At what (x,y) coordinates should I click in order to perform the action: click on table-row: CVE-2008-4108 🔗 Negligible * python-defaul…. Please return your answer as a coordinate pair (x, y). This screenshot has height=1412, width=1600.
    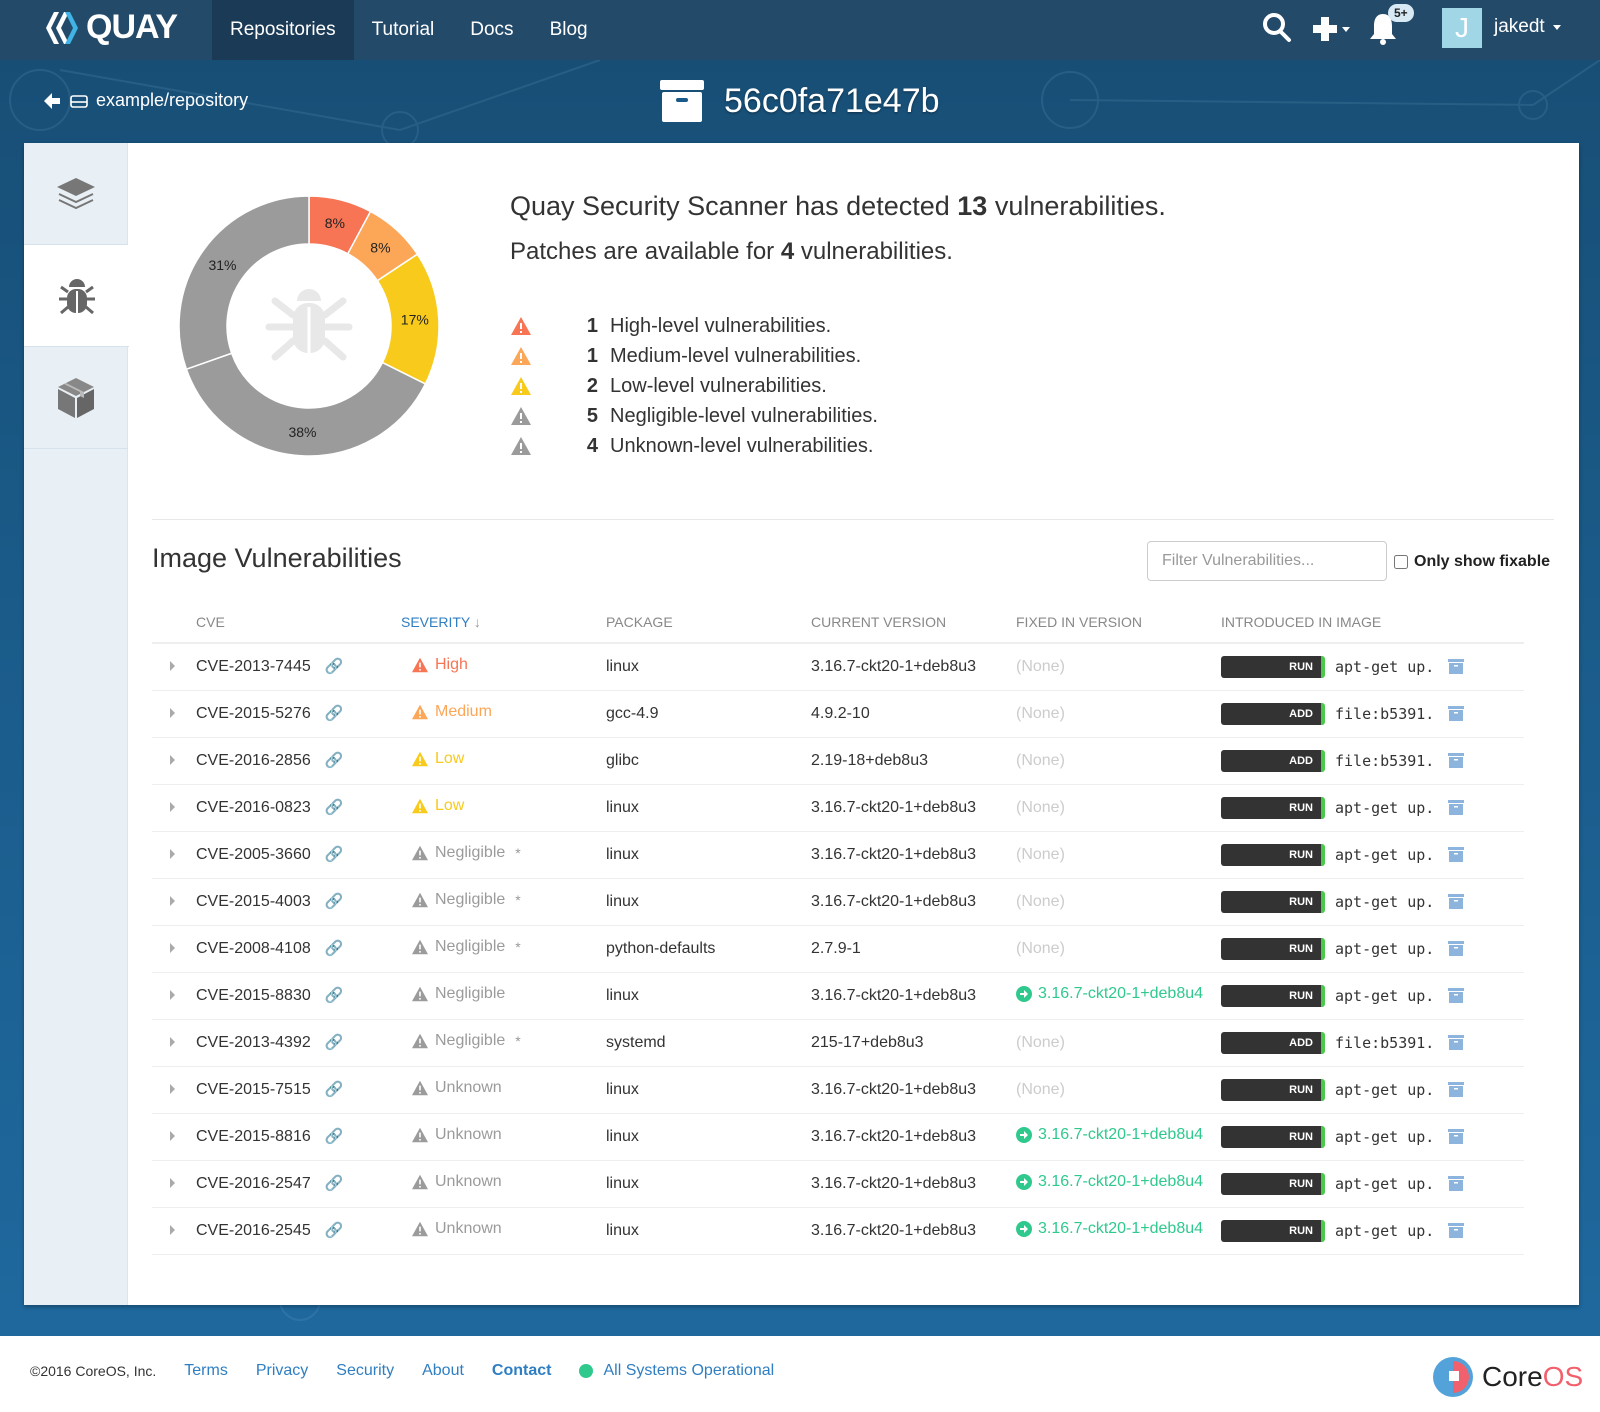
    Looking at the image, I should click on (838, 949).